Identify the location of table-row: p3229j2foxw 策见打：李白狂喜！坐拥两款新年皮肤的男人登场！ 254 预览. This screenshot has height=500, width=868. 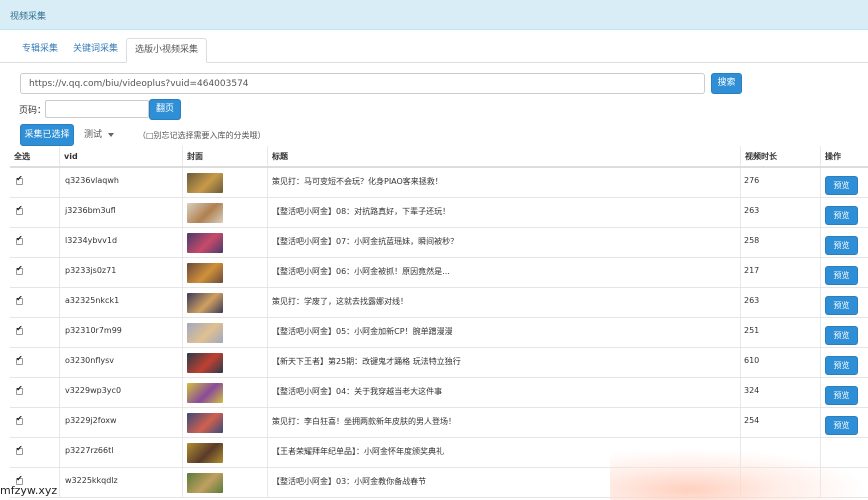
(439, 423).